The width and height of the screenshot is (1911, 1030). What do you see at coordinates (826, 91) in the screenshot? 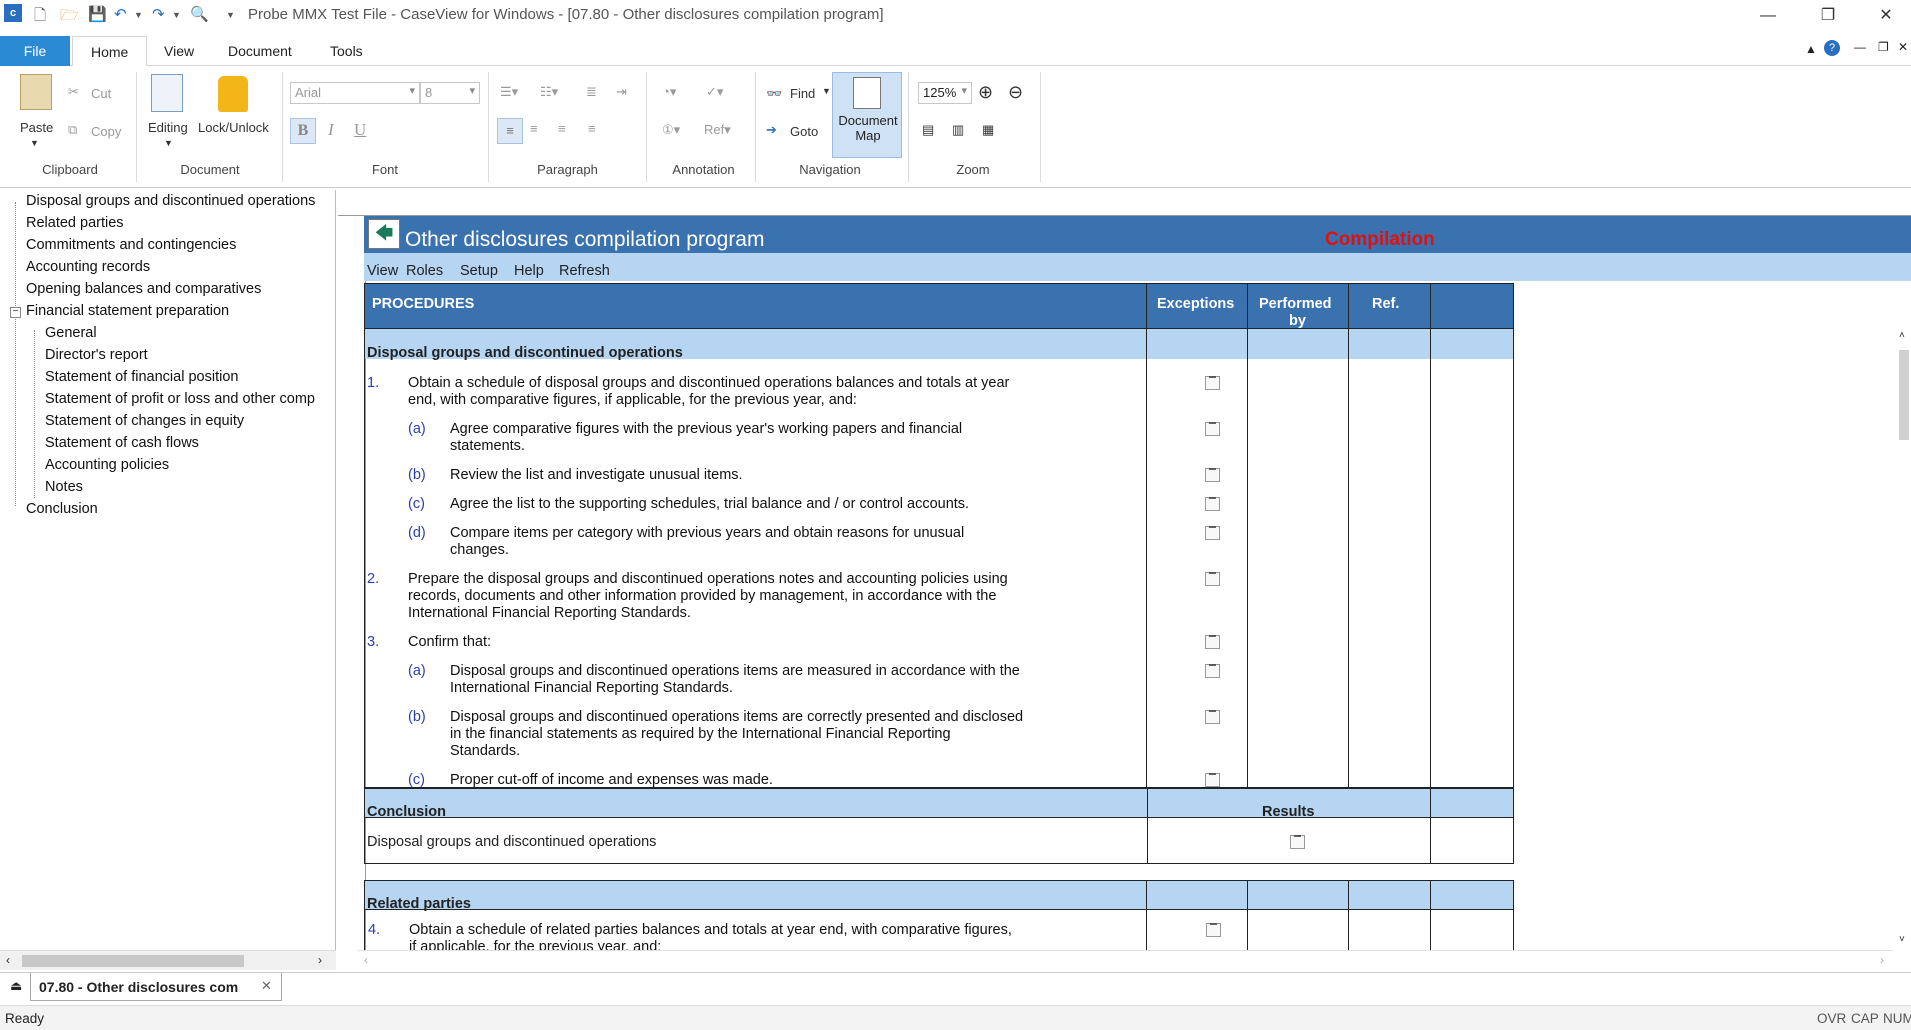
I see `find-dropdown-icon: ▼` at bounding box center [826, 91].